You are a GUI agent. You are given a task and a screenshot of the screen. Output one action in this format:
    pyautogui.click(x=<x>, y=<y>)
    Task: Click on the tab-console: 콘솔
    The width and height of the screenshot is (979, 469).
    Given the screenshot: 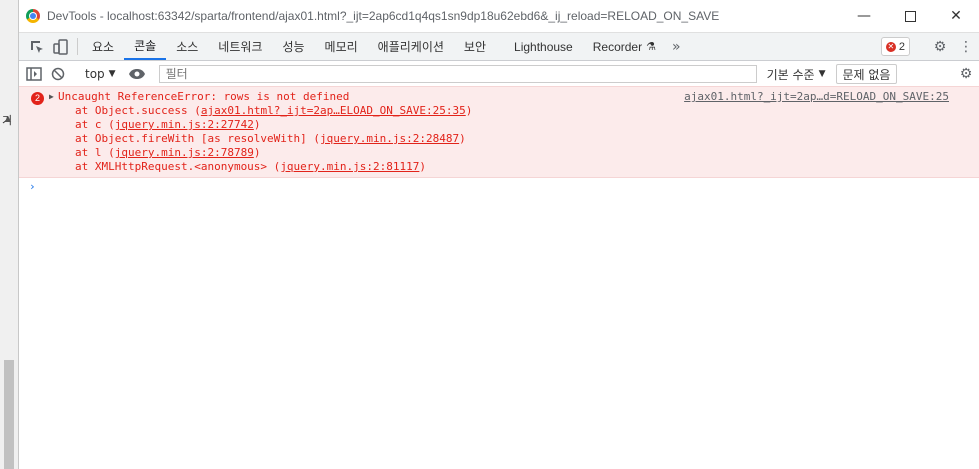 What is the action you would take?
    pyautogui.click(x=145, y=46)
    